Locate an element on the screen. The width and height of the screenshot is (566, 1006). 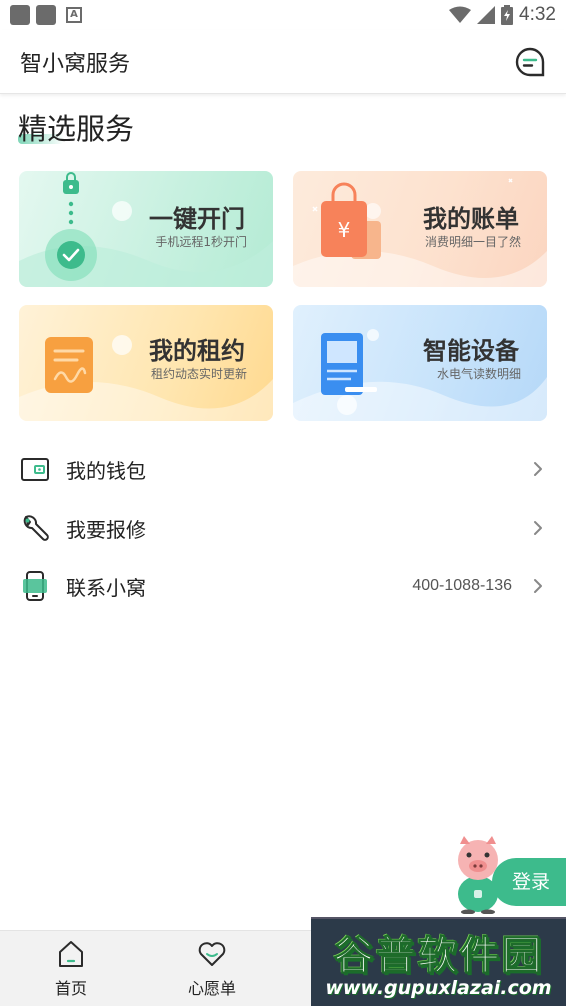
list-item-label: 联系小窝 is located at coordinates (106, 587).